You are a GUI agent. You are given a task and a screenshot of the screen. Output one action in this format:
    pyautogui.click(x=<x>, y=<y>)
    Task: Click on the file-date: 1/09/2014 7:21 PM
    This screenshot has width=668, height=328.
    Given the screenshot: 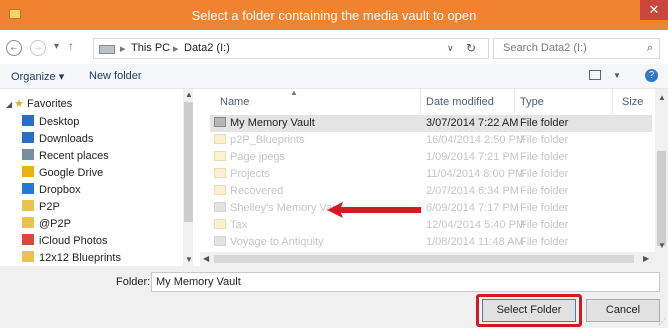 What is the action you would take?
    pyautogui.click(x=472, y=157)
    